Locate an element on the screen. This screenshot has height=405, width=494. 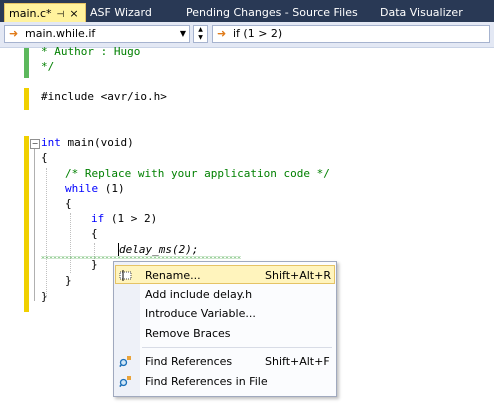
tab-main-c: main.c* ⊣ × is located at coordinates (45, 12).